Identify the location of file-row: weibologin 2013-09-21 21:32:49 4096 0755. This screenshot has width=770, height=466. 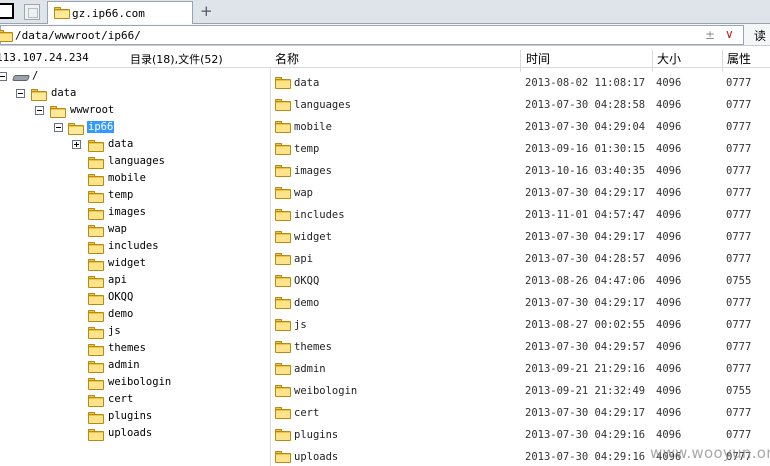
(520, 390).